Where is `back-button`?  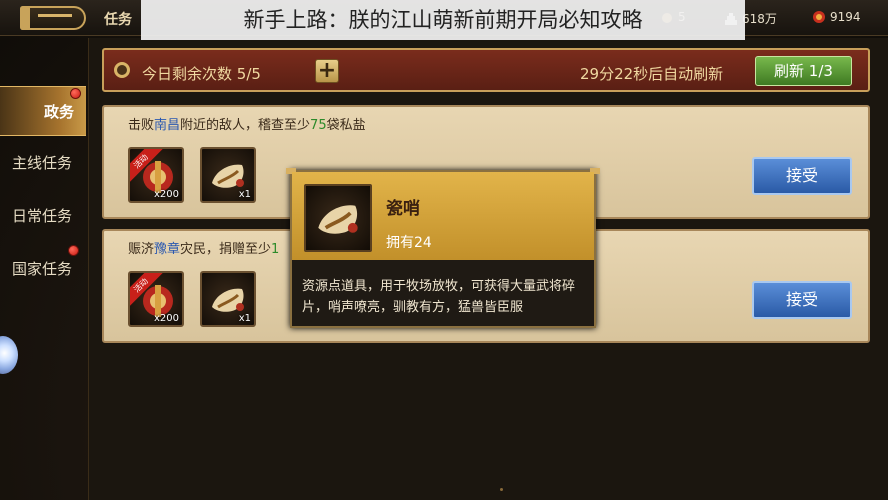
back-button is located at coordinates (53, 18).